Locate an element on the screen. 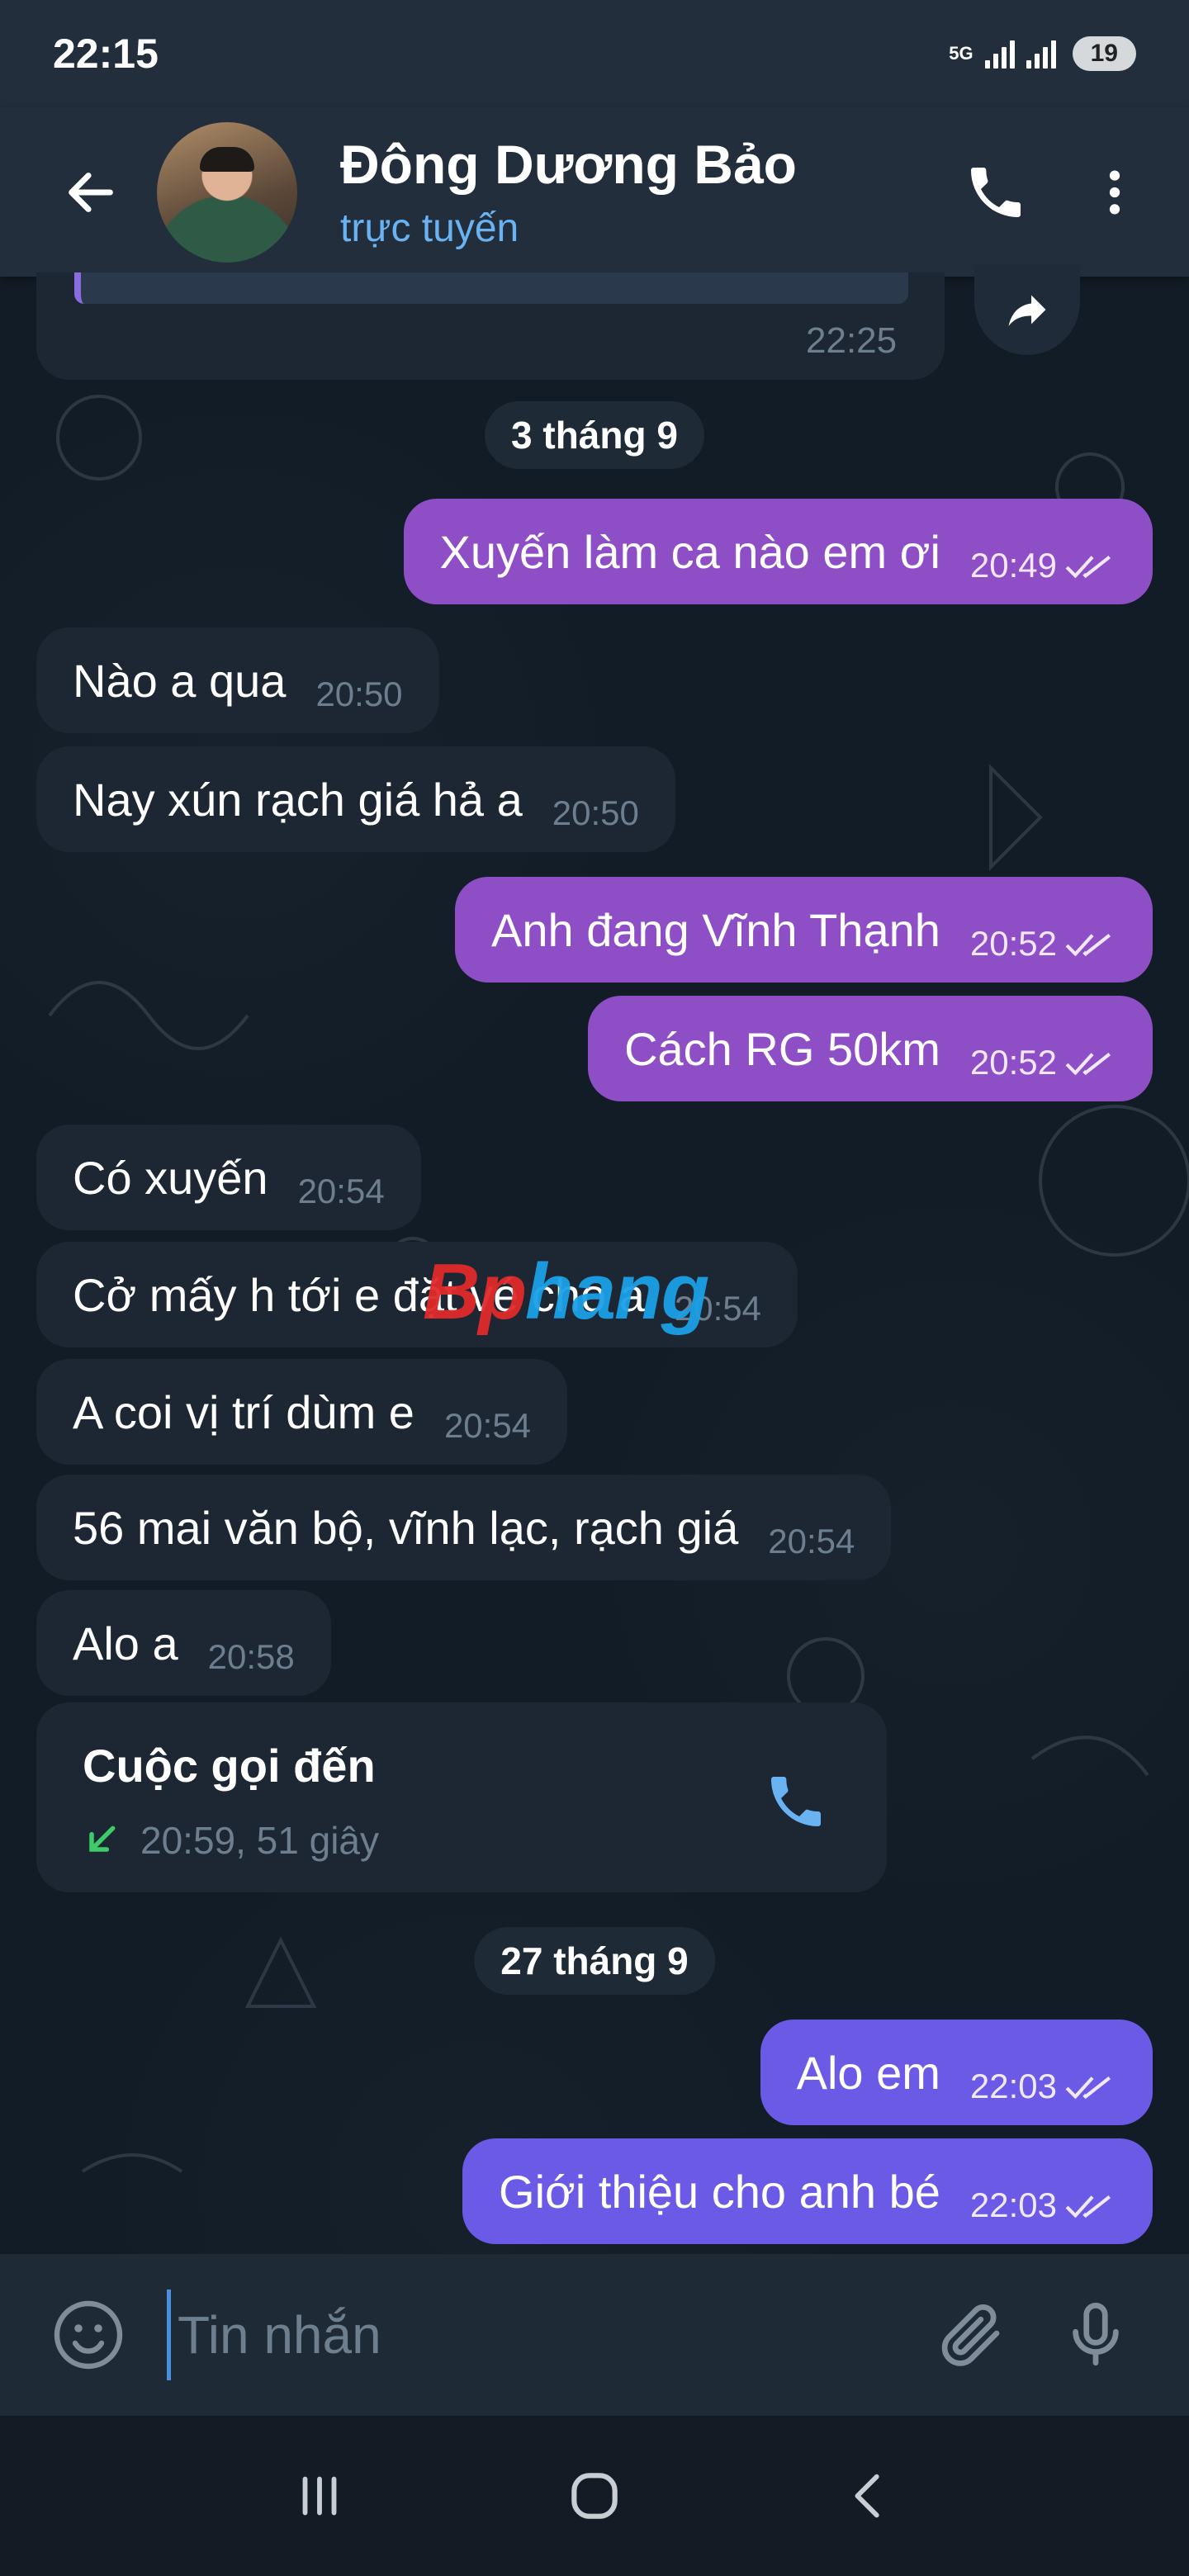  message-text: Giới thiệu cho anh bé is located at coordinates (719, 2191).